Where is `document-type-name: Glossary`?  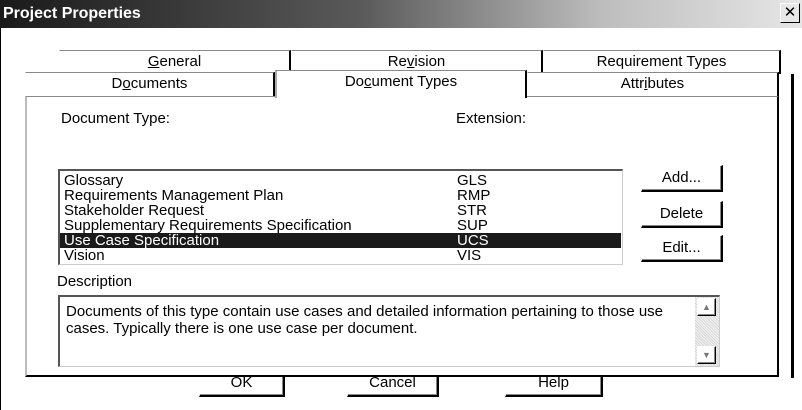 document-type-name: Glossary is located at coordinates (94, 180).